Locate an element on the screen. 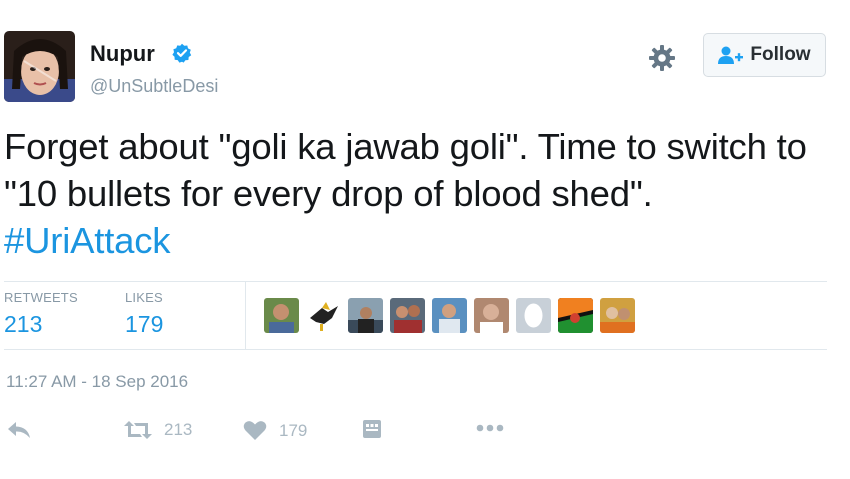  retweet-action-count: 213 is located at coordinates (178, 429).